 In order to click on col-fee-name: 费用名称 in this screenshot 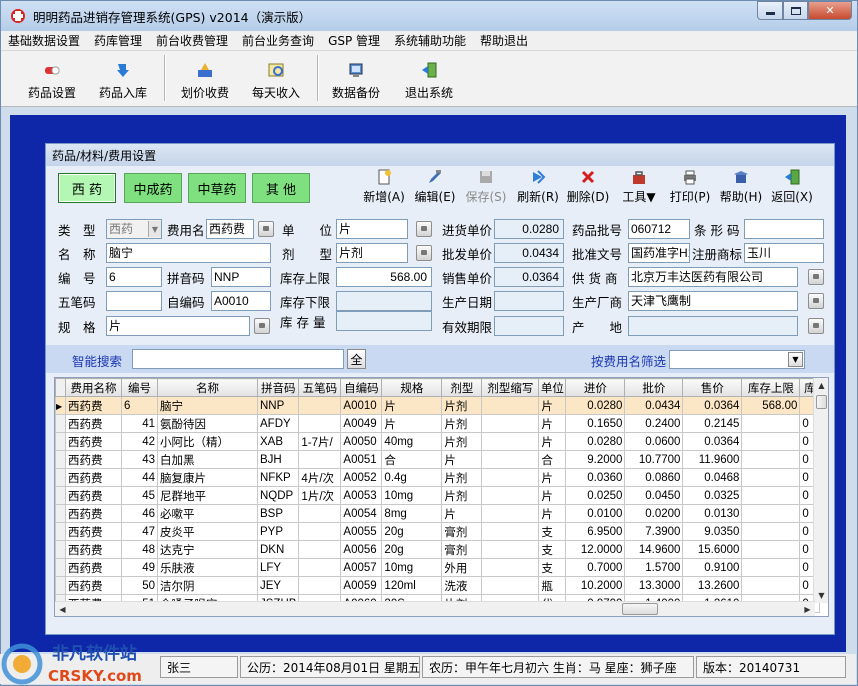, I will do `click(93, 387)`.